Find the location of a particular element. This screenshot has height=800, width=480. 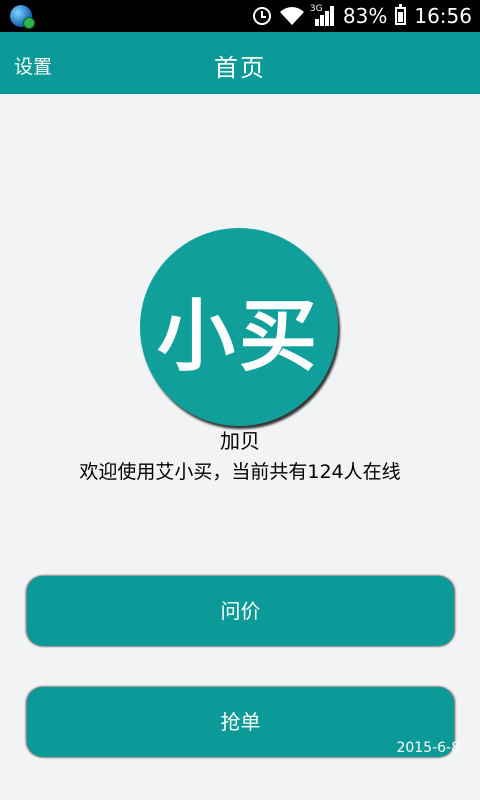

inquiry-button: 问价 is located at coordinates (240, 611).